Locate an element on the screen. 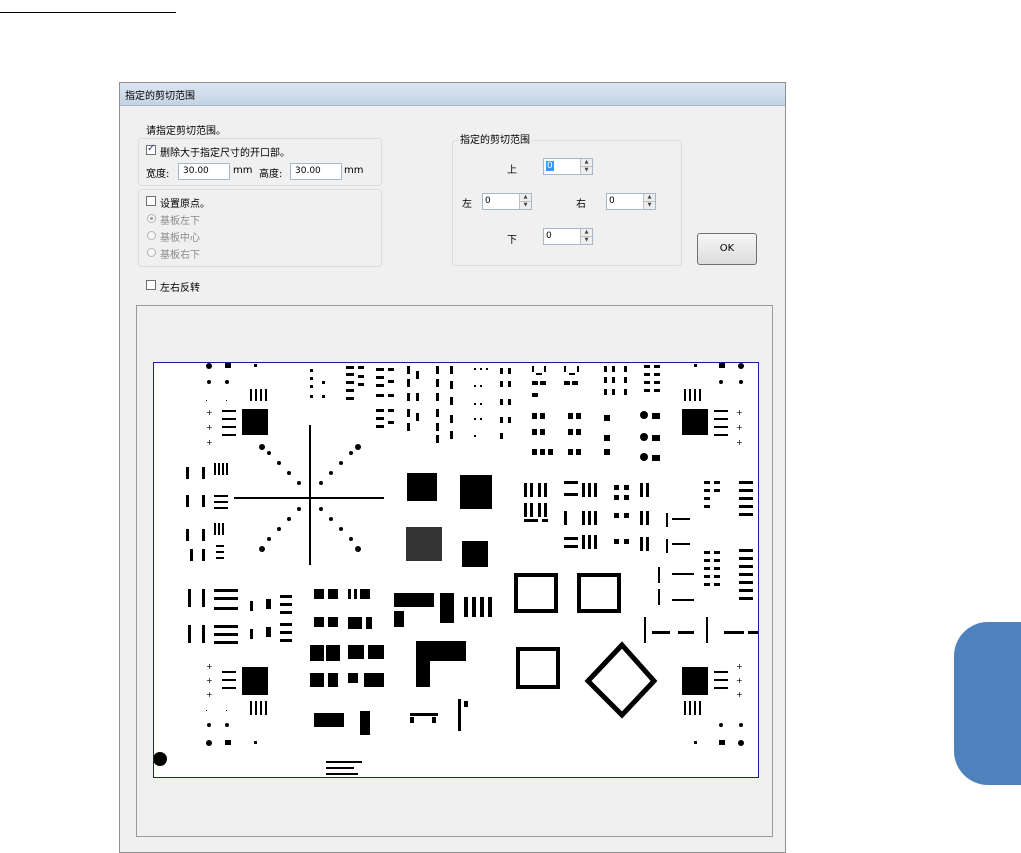  dialog-titlebar: 指定的剪切范围 is located at coordinates (452, 94).